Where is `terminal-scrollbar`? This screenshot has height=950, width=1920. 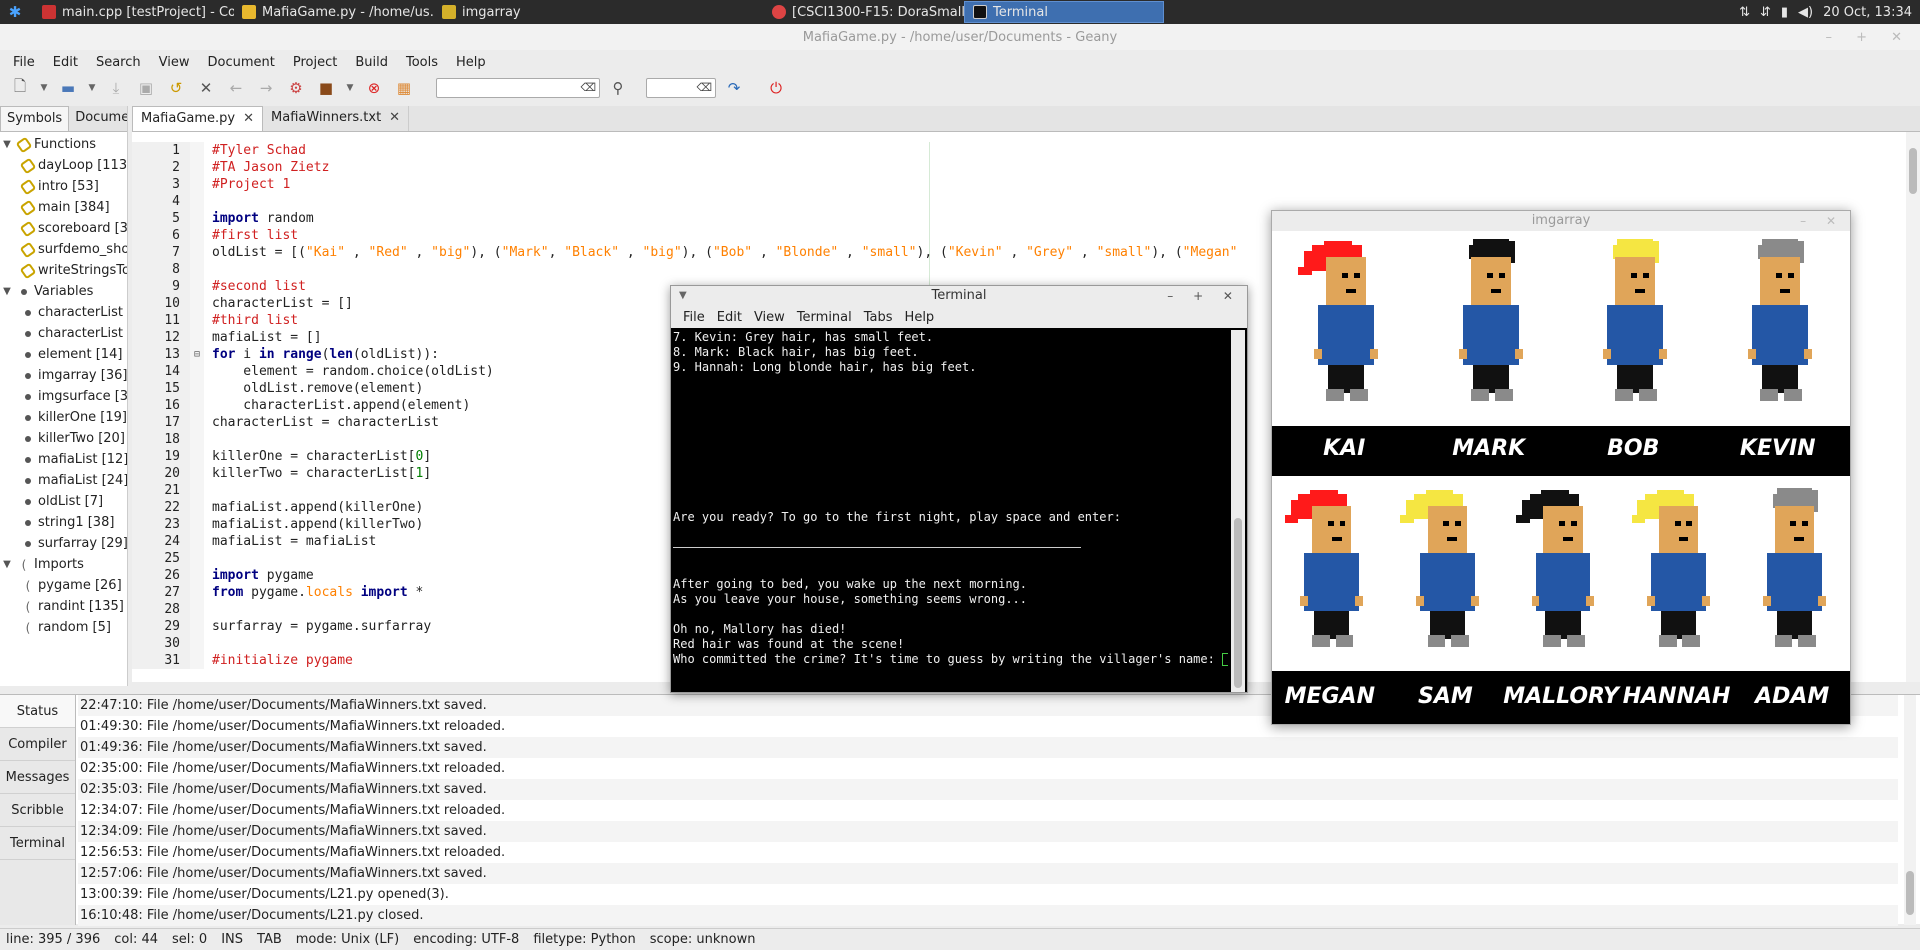 terminal-scrollbar is located at coordinates (1238, 511).